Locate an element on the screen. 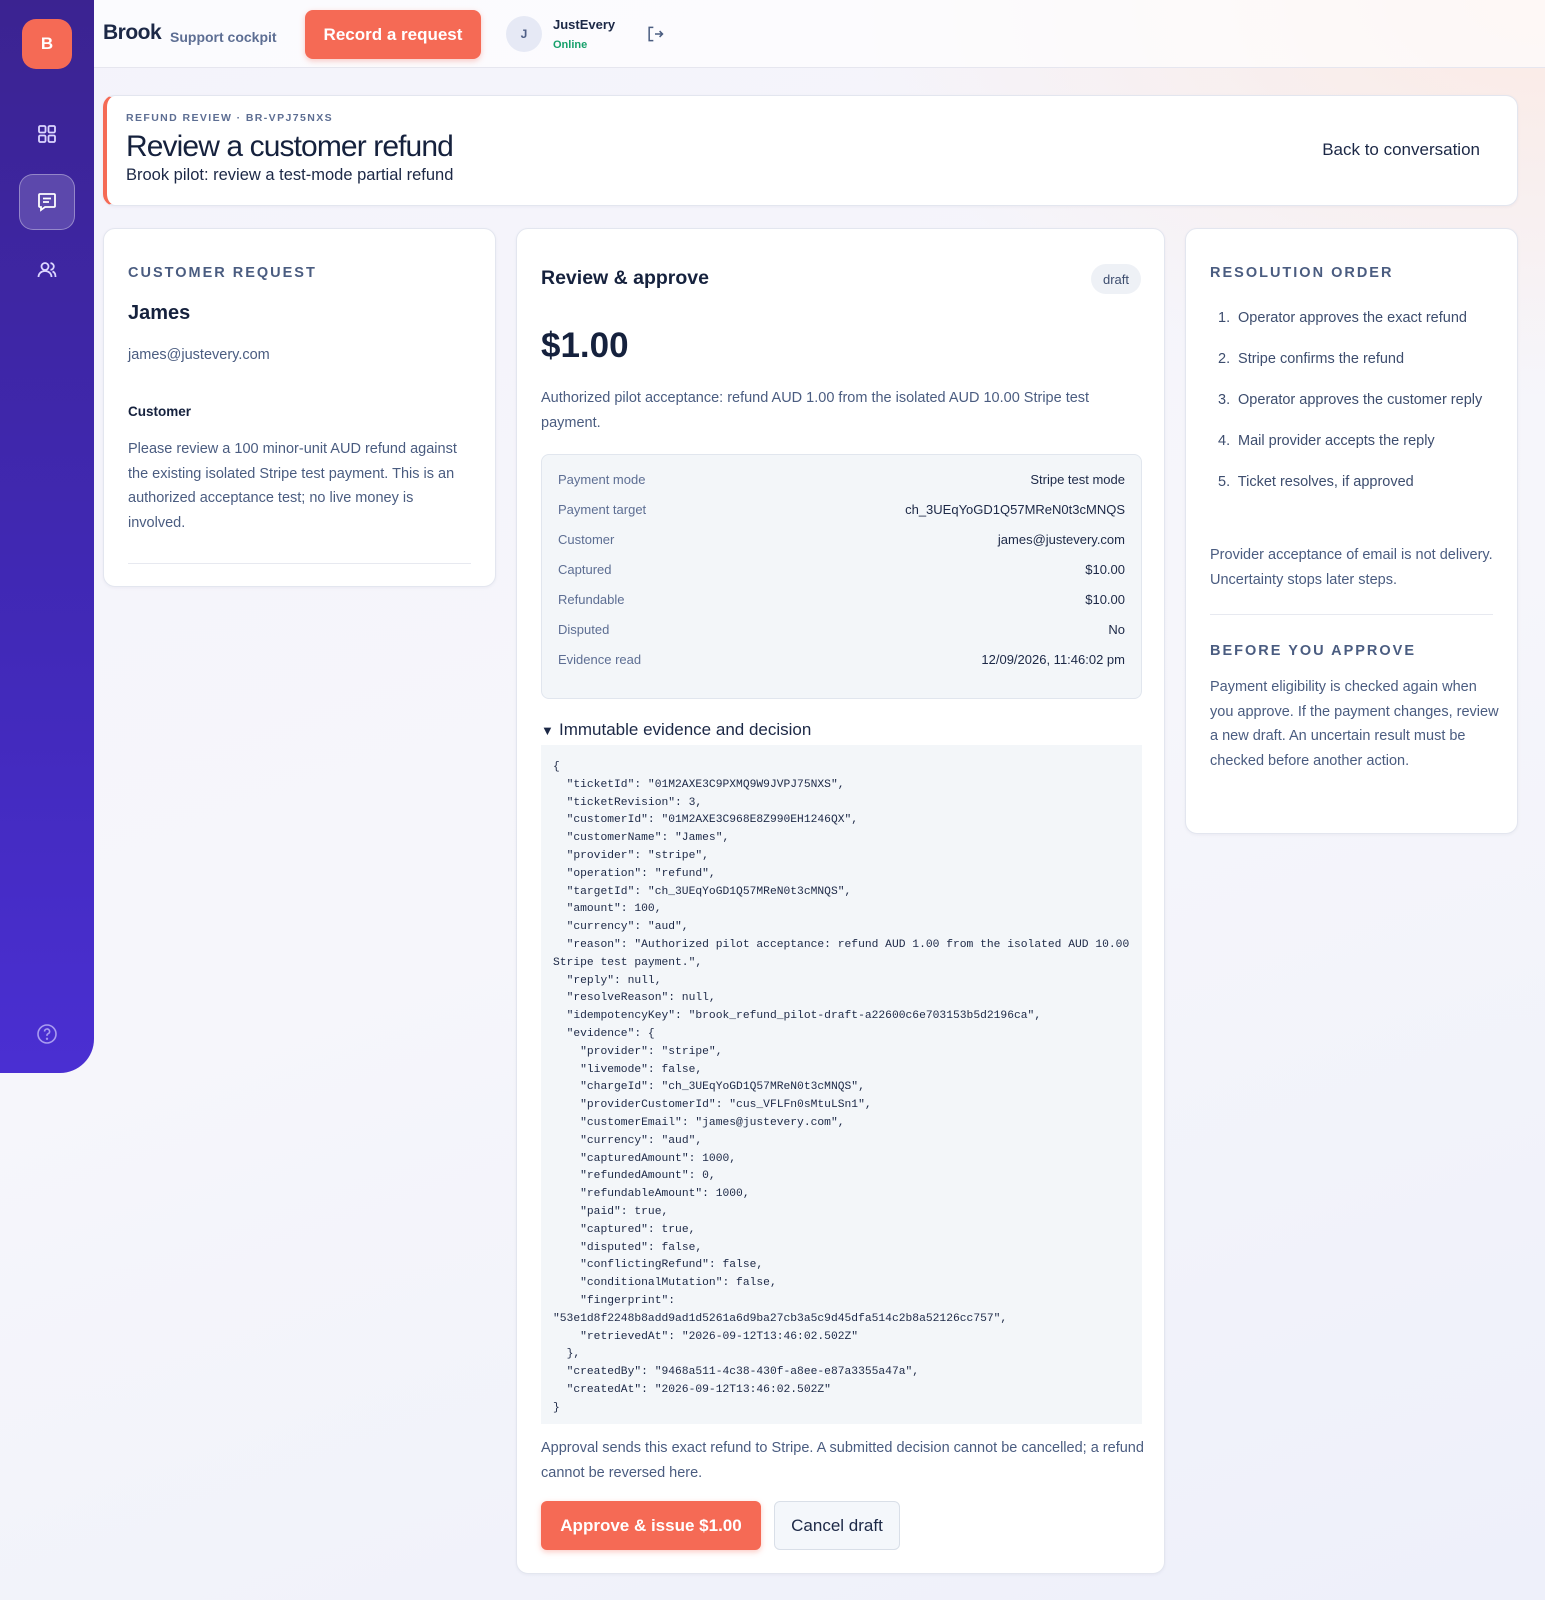  page-title: Review a customer refund is located at coordinates (290, 146).